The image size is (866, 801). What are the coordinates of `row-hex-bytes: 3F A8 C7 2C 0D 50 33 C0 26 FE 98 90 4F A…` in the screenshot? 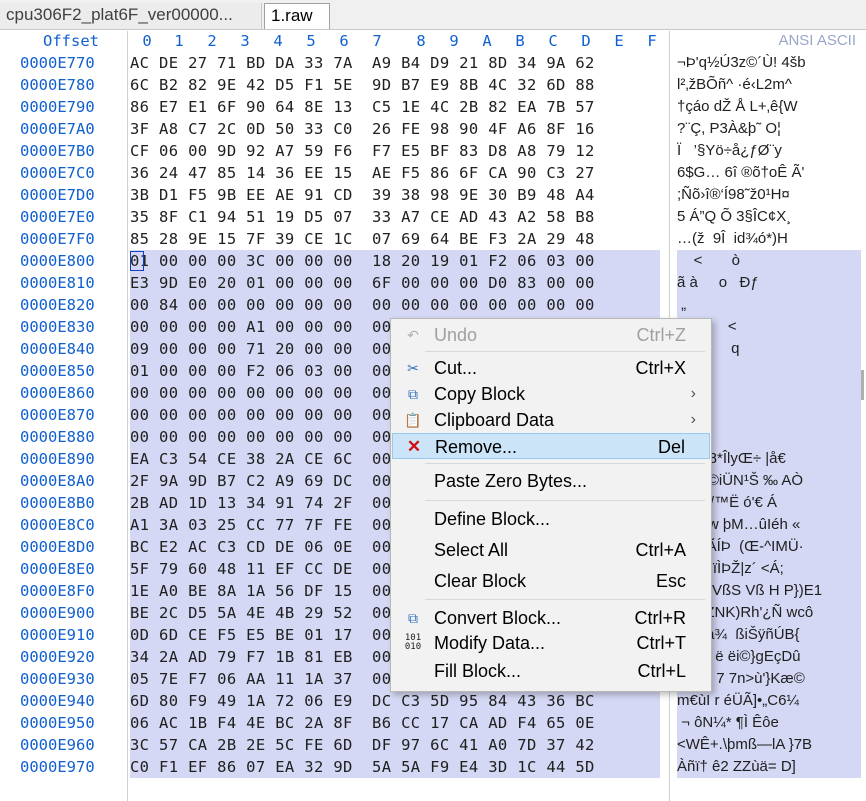 It's located at (395, 129).